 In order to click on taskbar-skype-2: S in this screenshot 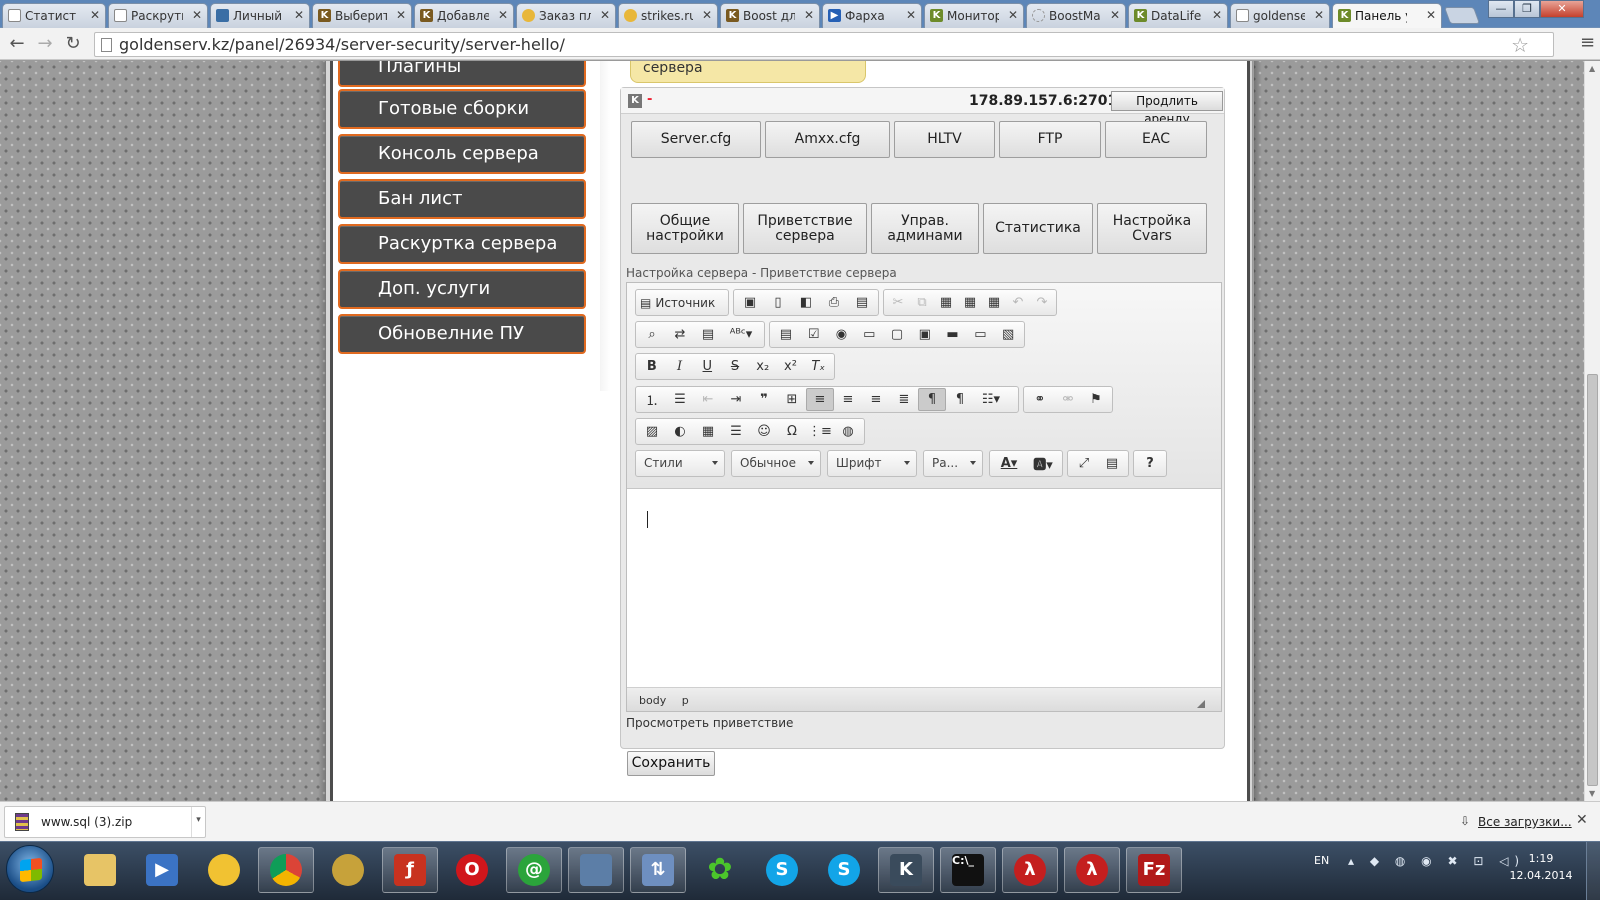, I will do `click(844, 870)`.